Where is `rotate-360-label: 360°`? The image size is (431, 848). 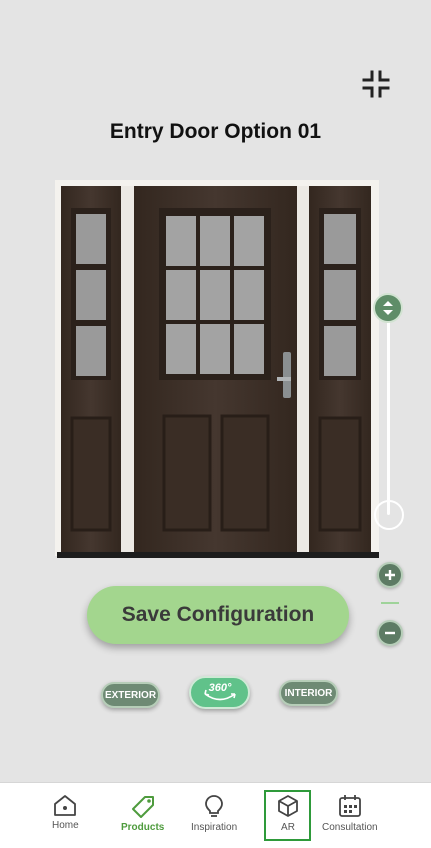
rotate-360-label: 360° is located at coordinates (219, 688).